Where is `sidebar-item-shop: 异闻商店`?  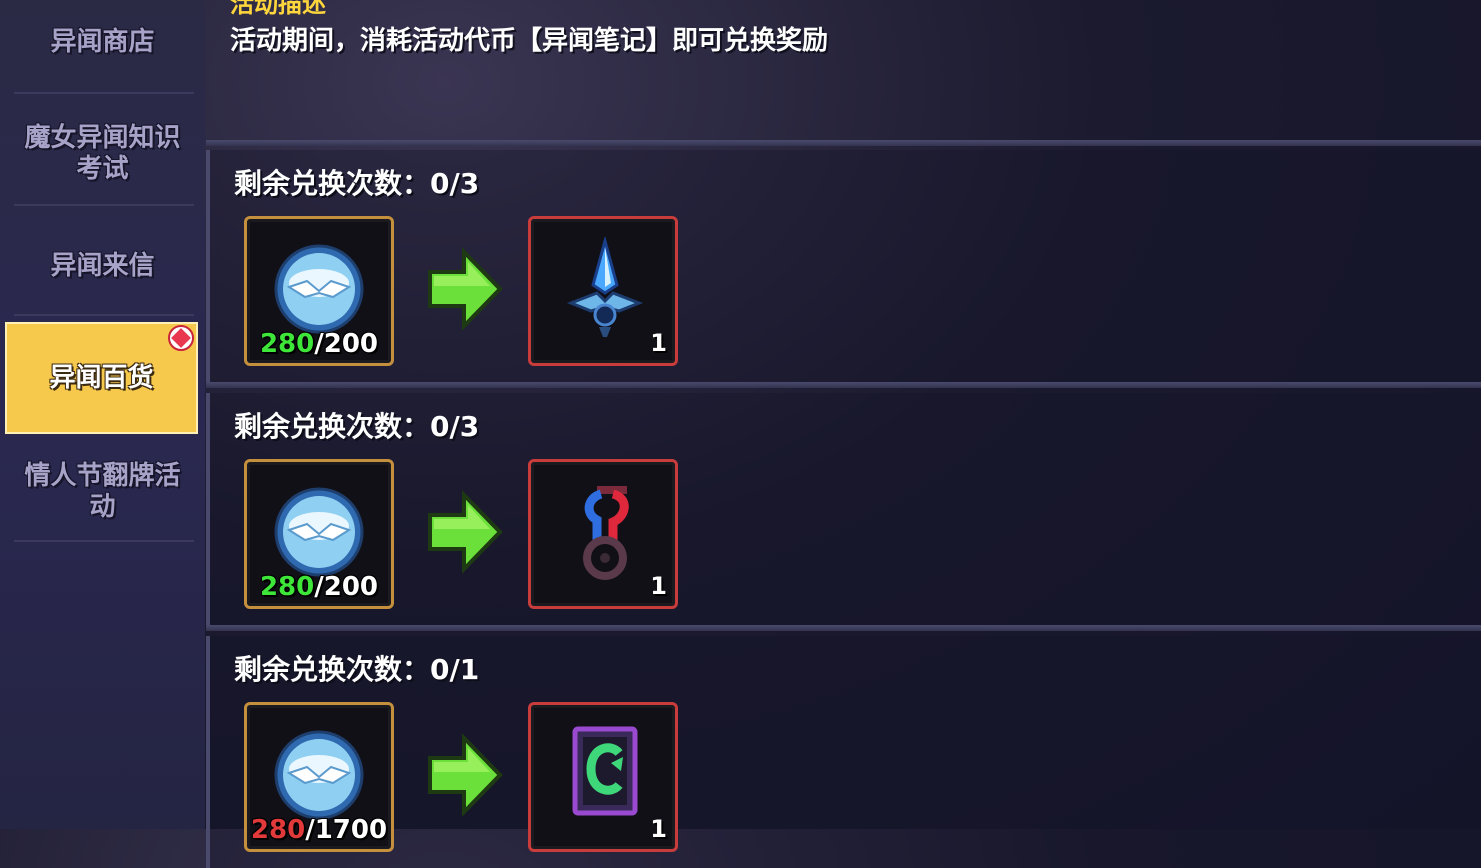 sidebar-item-shop: 异闻商店 is located at coordinates (102, 42).